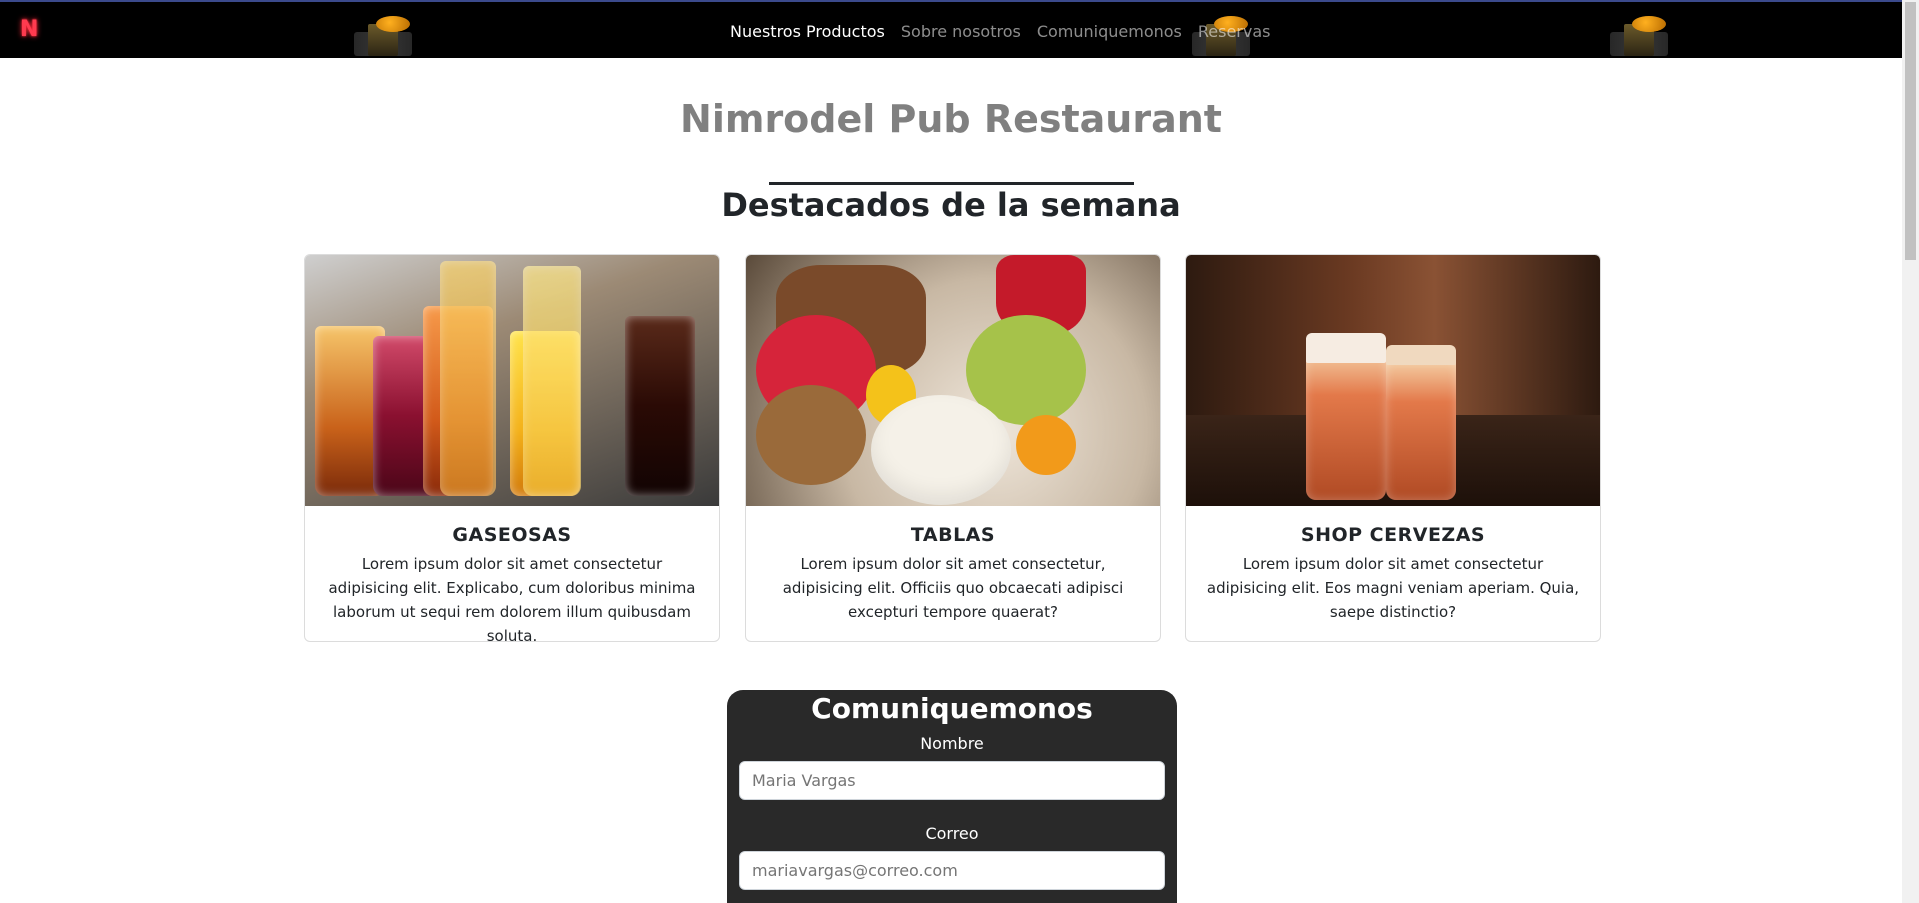 The image size is (1919, 903). What do you see at coordinates (31, 30) in the screenshot?
I see `brand-logo: N` at bounding box center [31, 30].